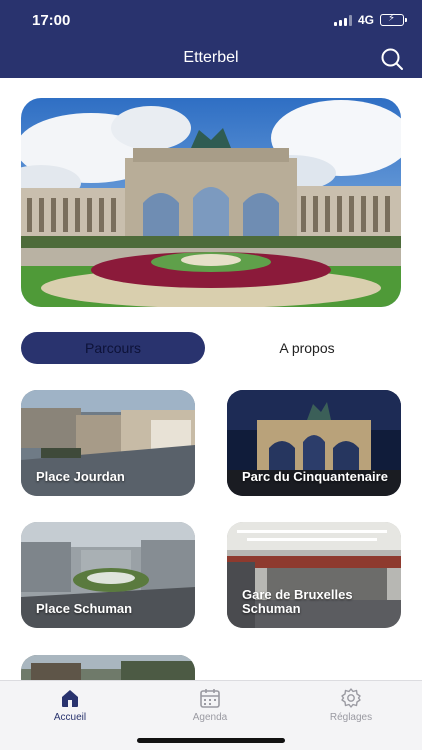  I want to click on tab-agenda: Agenda, so click(210, 705).